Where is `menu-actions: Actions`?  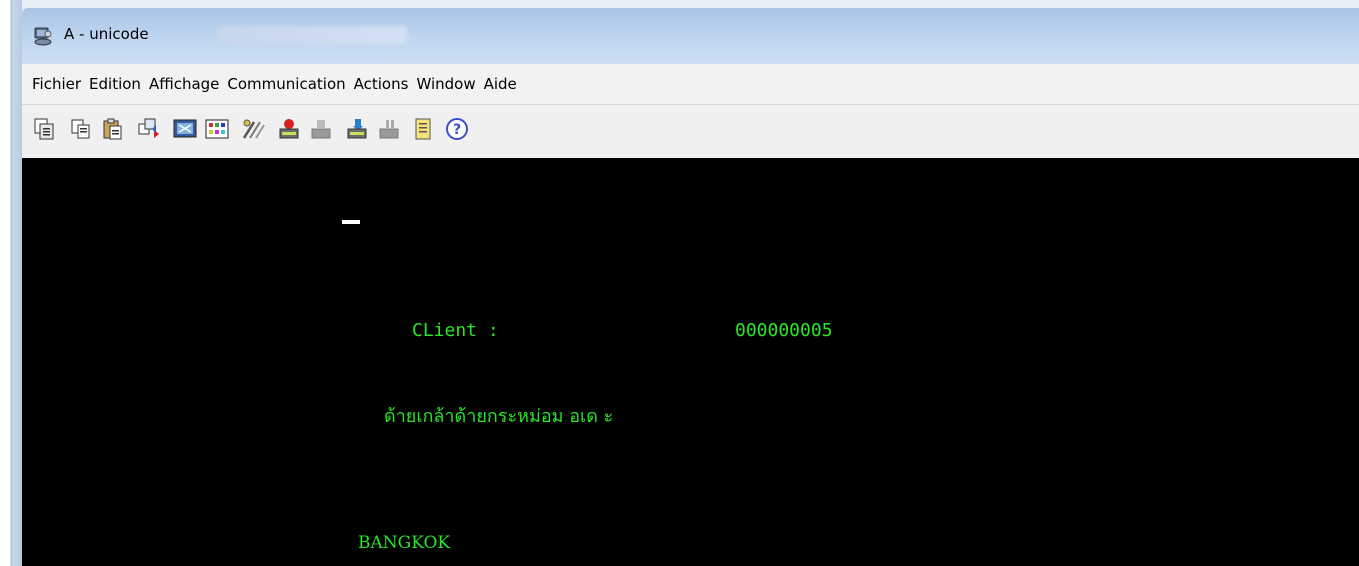 menu-actions: Actions is located at coordinates (381, 84).